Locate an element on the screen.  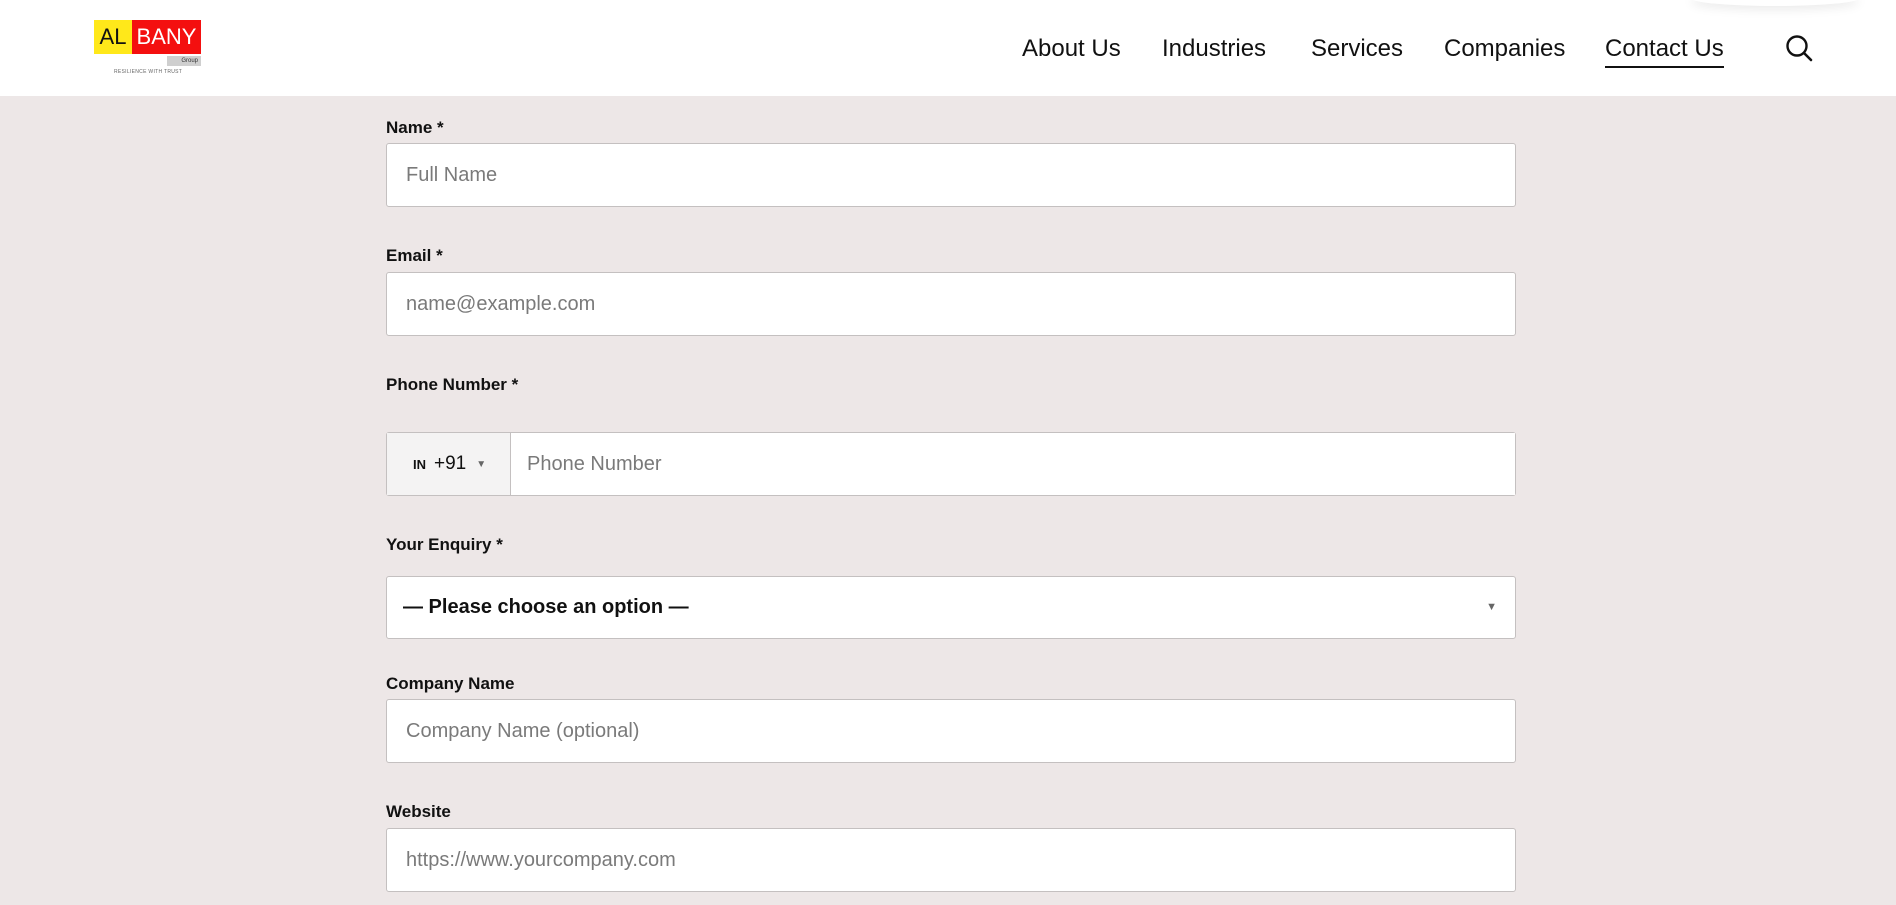
logo-mark: AL BANY is located at coordinates (147, 37).